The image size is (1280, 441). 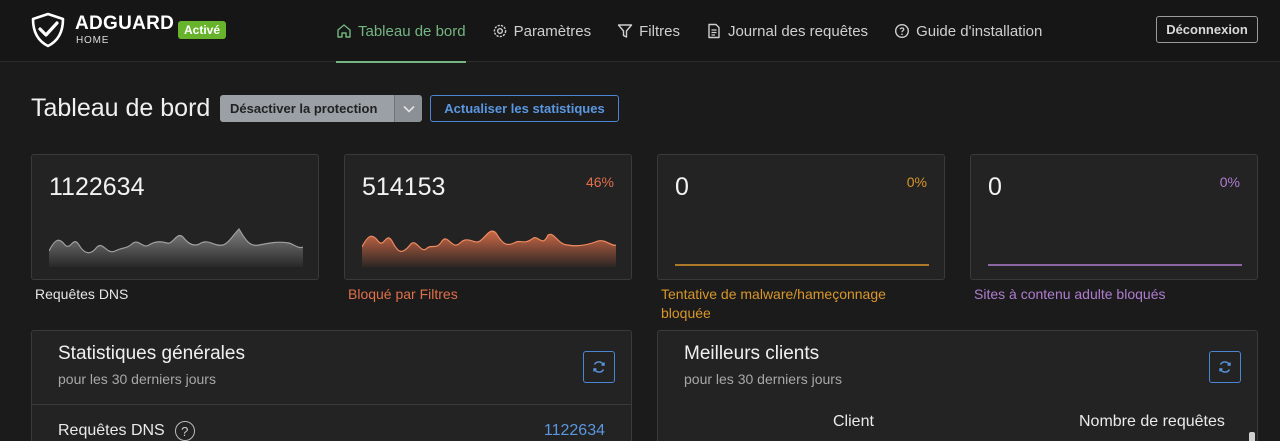 I want to click on stats-row-value-link: 1122634, so click(x=574, y=431).